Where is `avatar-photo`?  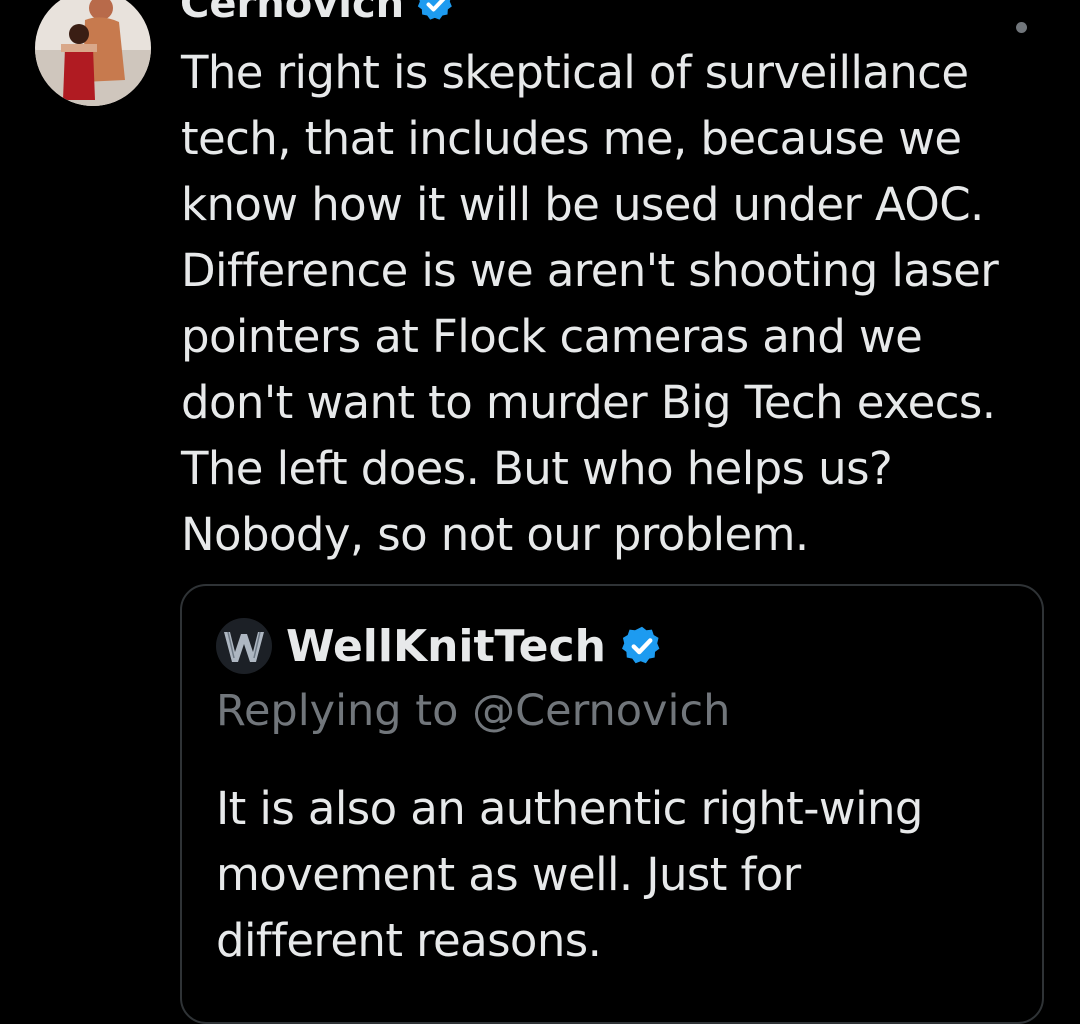
avatar-photo is located at coordinates (93, 53).